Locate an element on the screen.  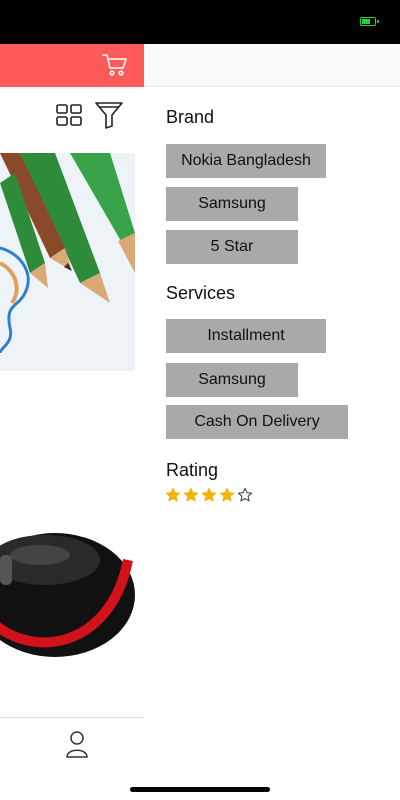
brand-option-5-star: 5 Star is located at coordinates (232, 247).